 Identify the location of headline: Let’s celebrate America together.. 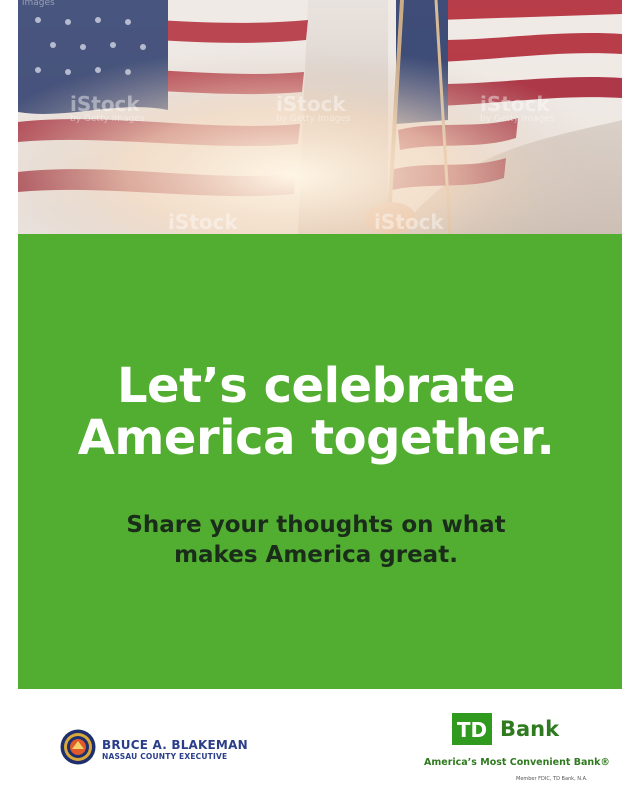
(316, 412).